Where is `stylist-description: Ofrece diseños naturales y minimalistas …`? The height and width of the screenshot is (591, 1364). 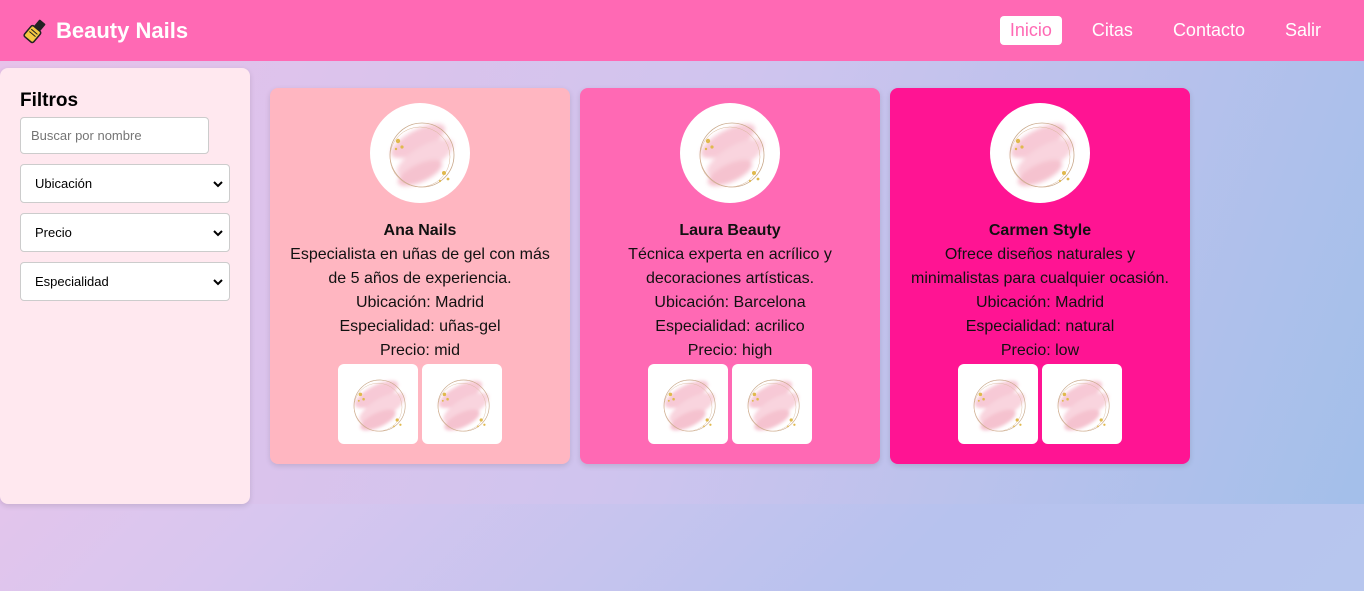 stylist-description: Ofrece diseños naturales y minimalistas … is located at coordinates (1040, 266).